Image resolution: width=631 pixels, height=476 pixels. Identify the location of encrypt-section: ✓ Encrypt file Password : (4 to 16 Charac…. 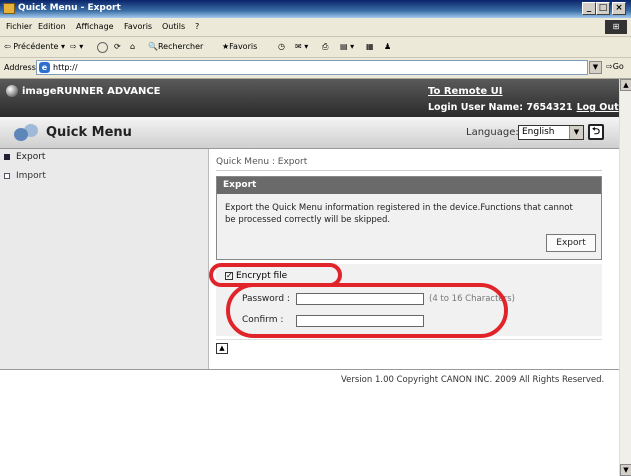
(409, 300).